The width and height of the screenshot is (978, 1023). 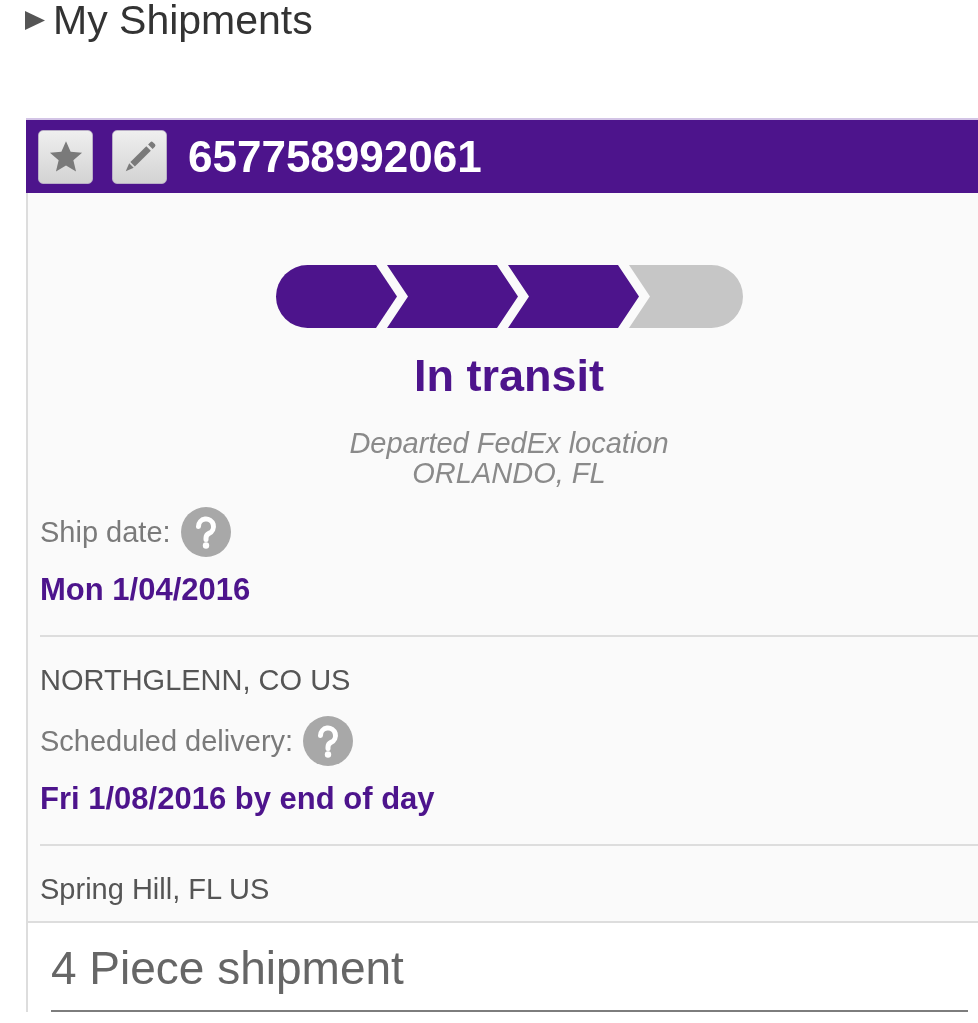 What do you see at coordinates (35, 20) in the screenshot?
I see `caret-icon` at bounding box center [35, 20].